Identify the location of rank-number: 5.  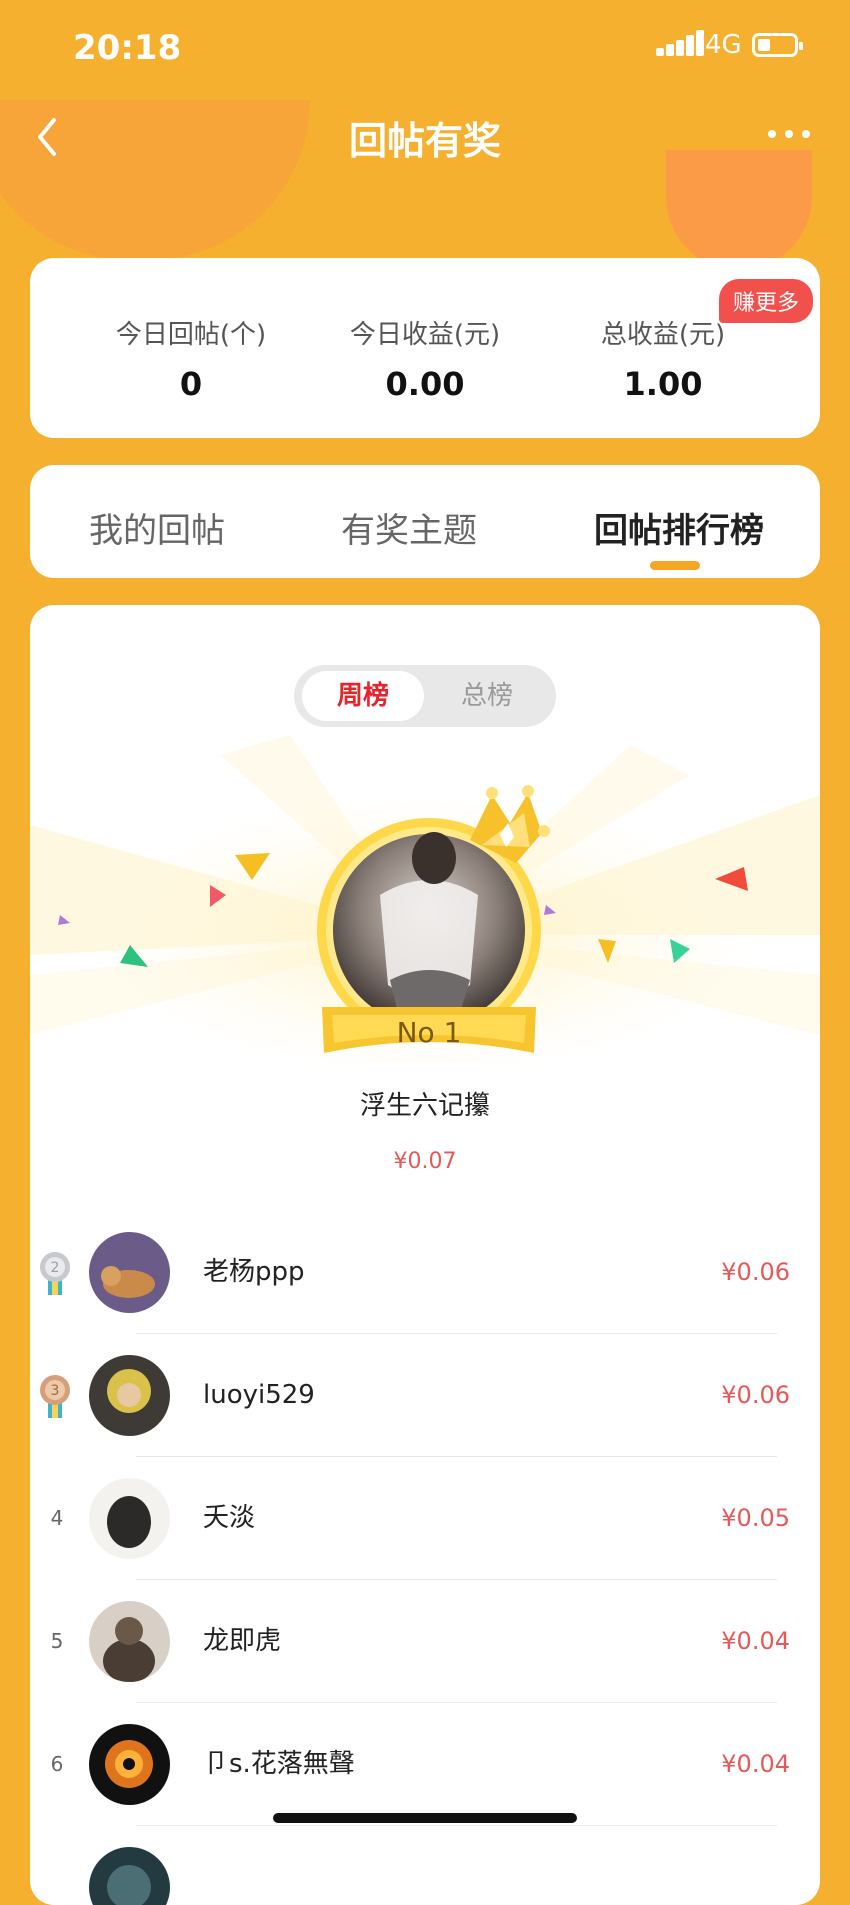
(57, 1641).